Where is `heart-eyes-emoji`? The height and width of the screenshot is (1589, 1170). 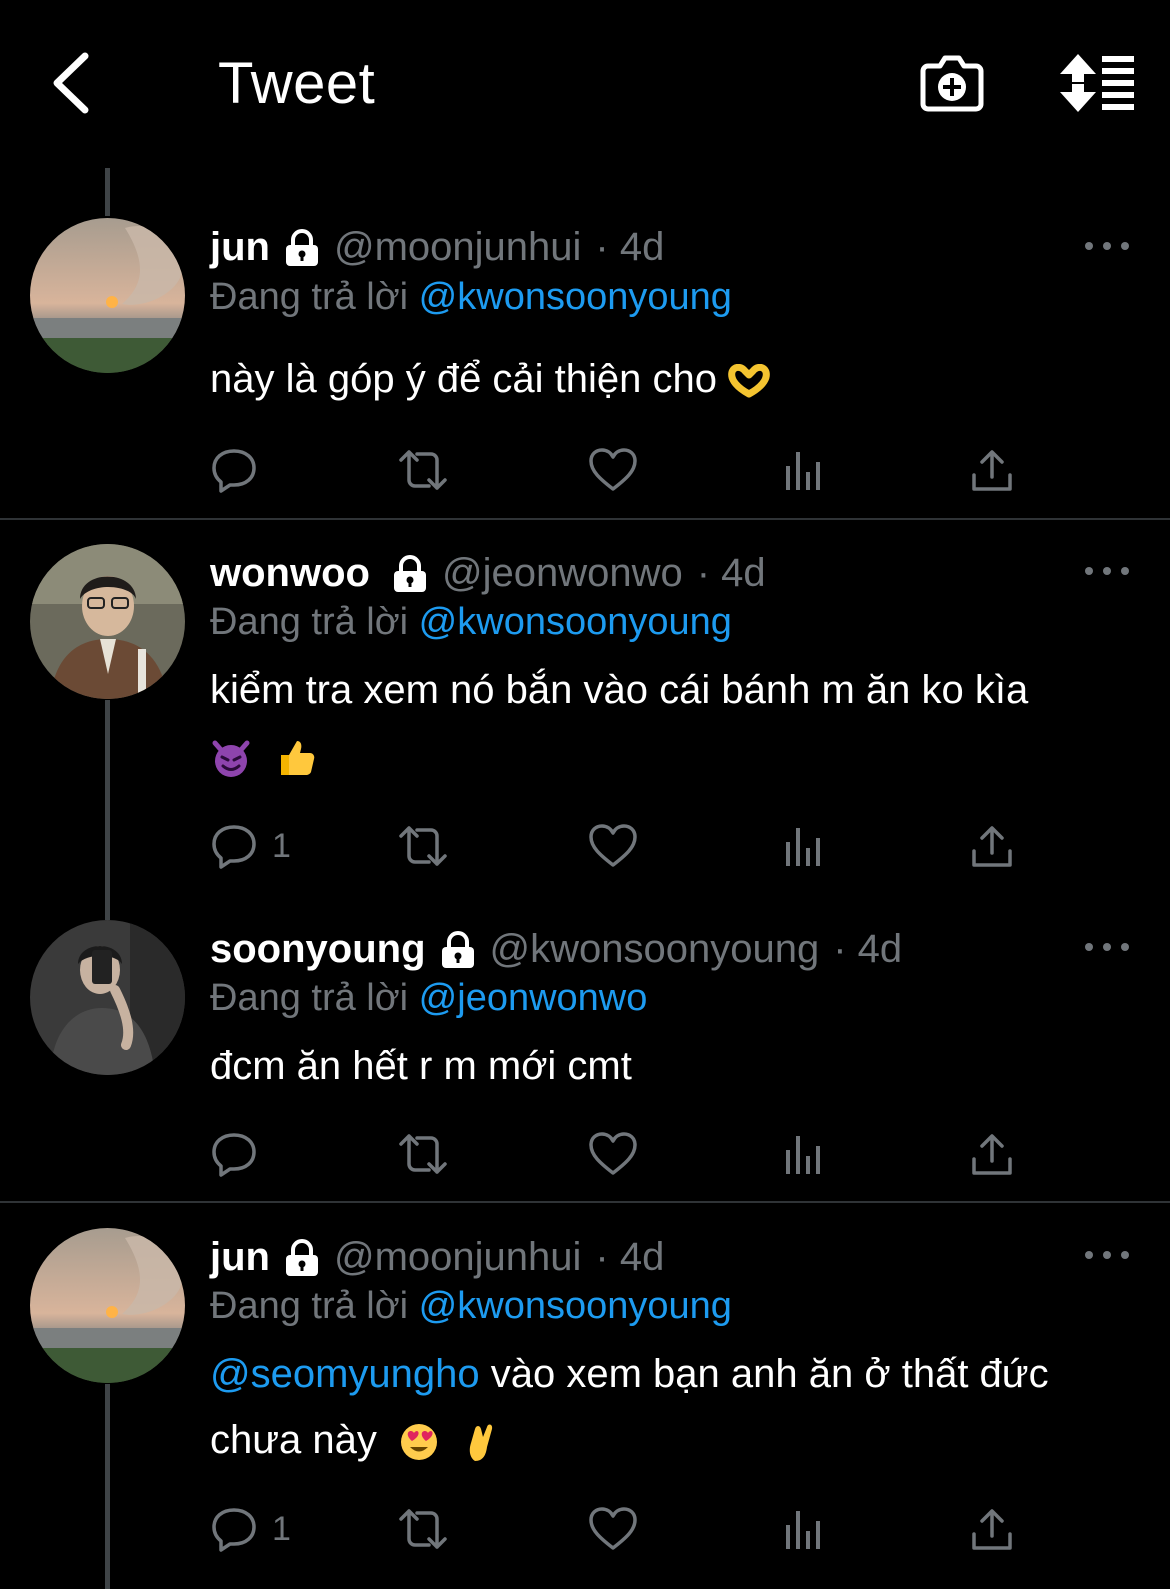 heart-eyes-emoji is located at coordinates (419, 1442).